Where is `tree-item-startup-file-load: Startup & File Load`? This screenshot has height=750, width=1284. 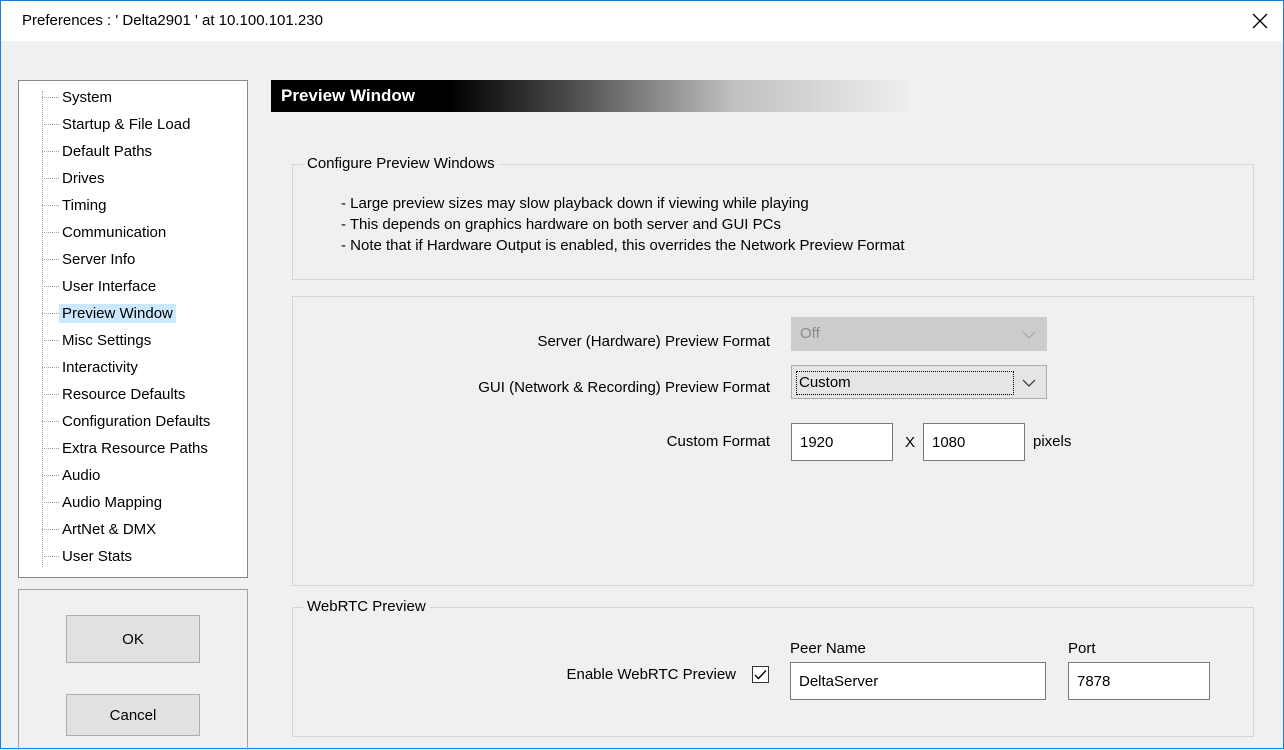
tree-item-startup-file-load: Startup & File Load is located at coordinates (117, 124).